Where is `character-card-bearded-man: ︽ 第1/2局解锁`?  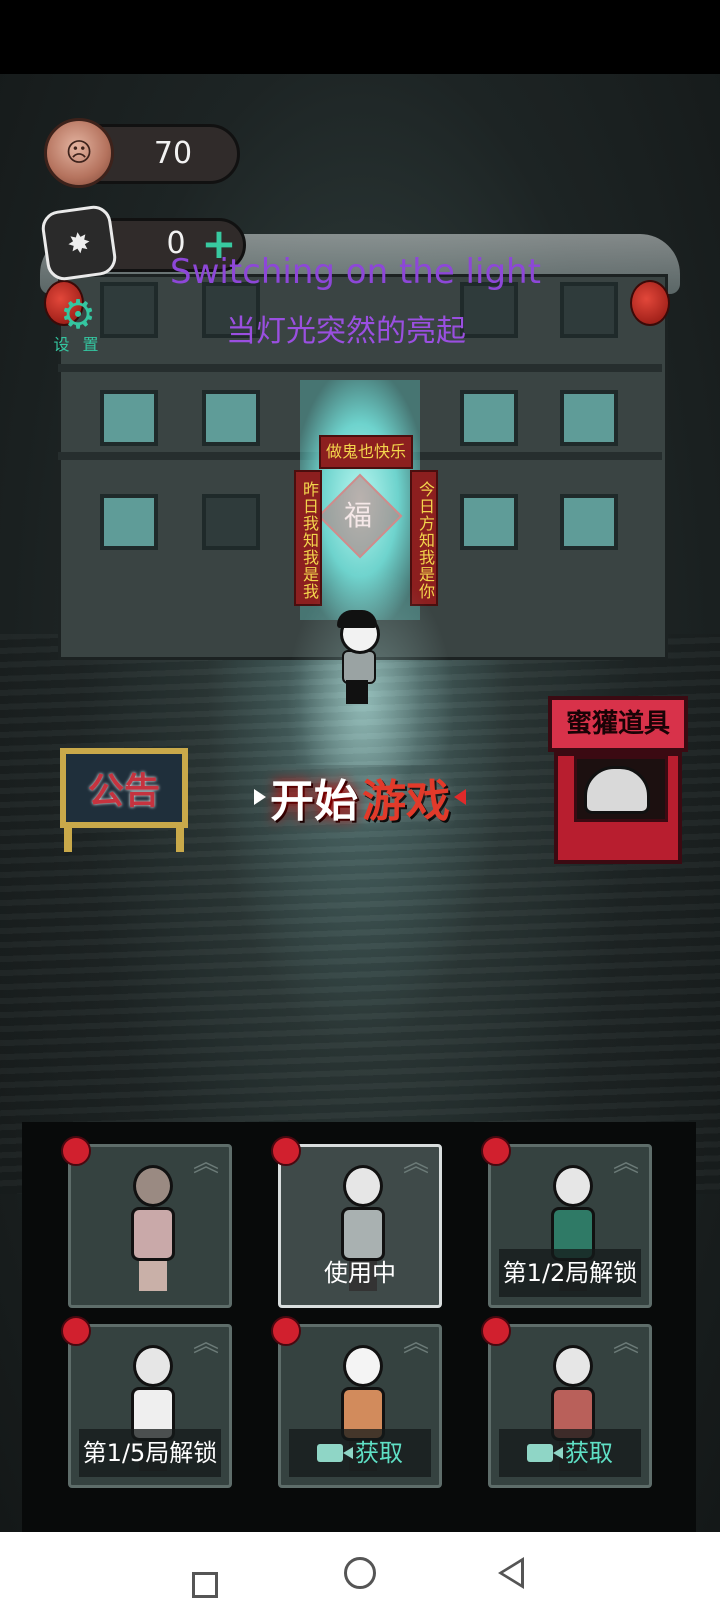 character-card-bearded-man: ︽ 第1/2局解锁 is located at coordinates (570, 1226).